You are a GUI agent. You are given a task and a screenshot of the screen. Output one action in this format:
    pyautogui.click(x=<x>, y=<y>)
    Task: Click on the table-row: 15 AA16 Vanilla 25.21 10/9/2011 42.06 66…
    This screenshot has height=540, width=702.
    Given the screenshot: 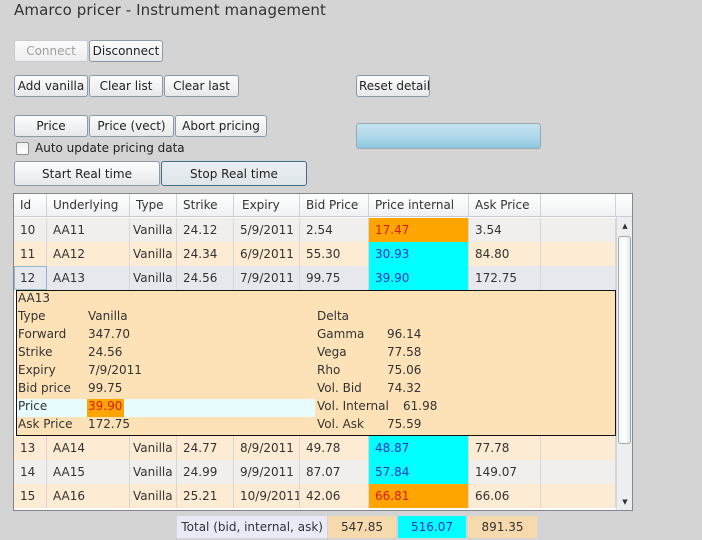 What is the action you would take?
    pyautogui.click(x=315, y=496)
    